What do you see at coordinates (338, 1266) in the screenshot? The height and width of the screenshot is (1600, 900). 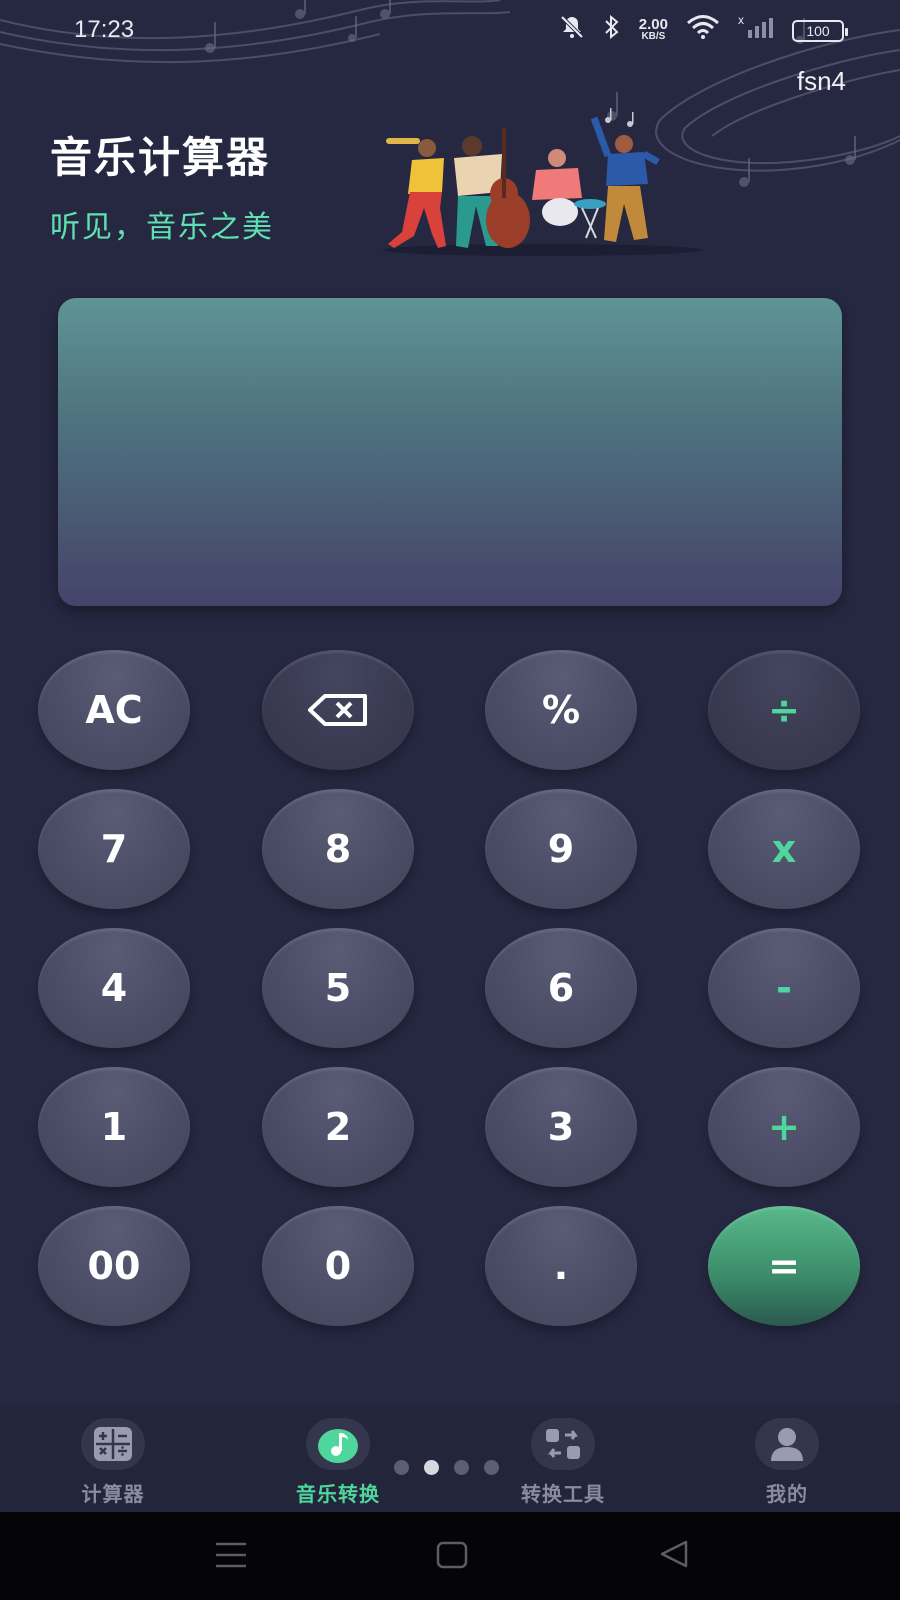 I see `key-0: 0` at bounding box center [338, 1266].